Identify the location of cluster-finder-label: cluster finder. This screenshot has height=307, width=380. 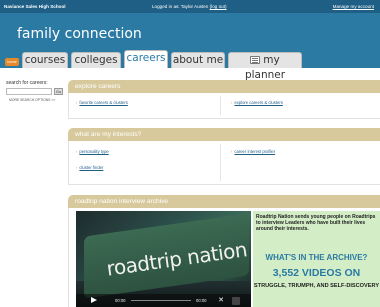
(91, 167).